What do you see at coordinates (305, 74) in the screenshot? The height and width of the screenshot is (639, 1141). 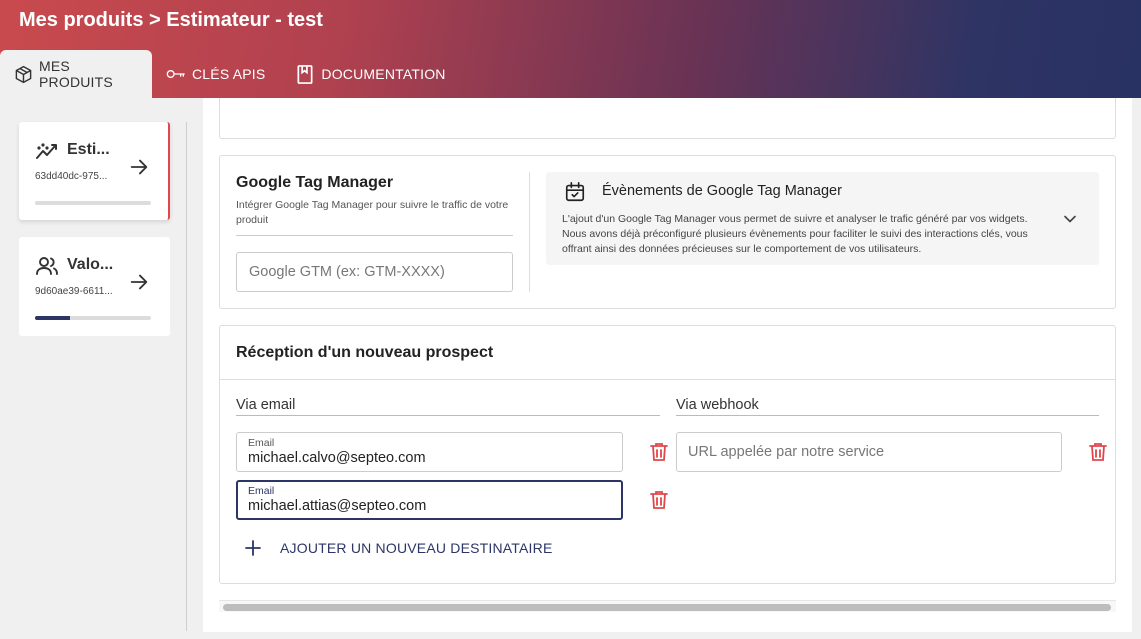 I see `book-icon` at bounding box center [305, 74].